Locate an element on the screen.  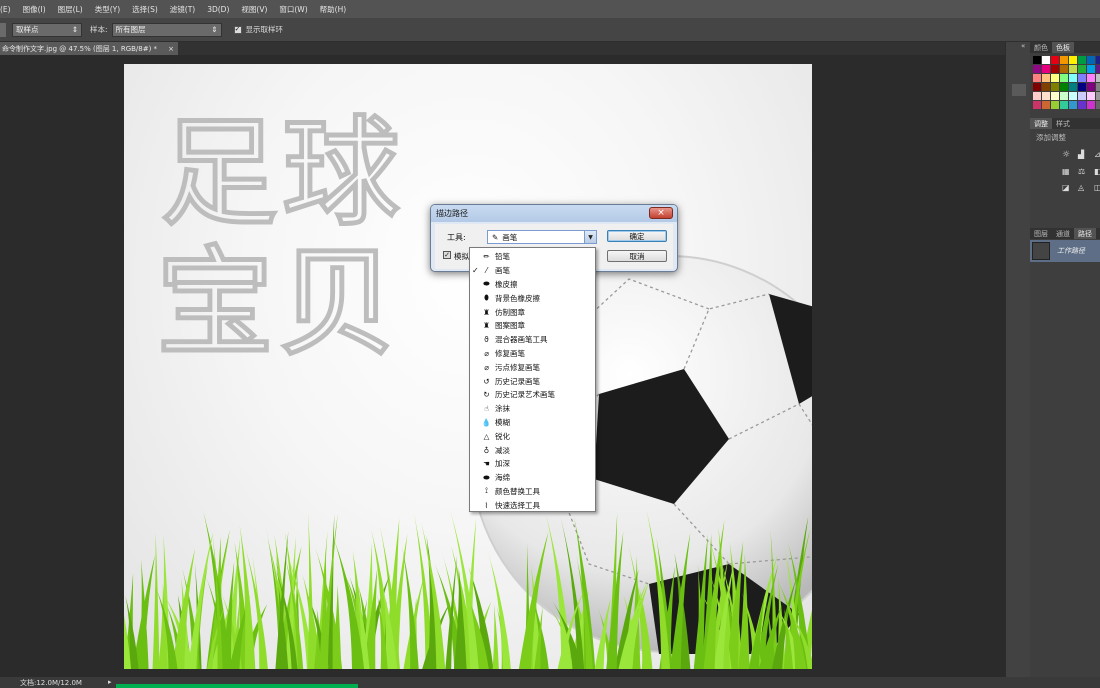
threshold-icon: ◫ is located at coordinates (1097, 187).